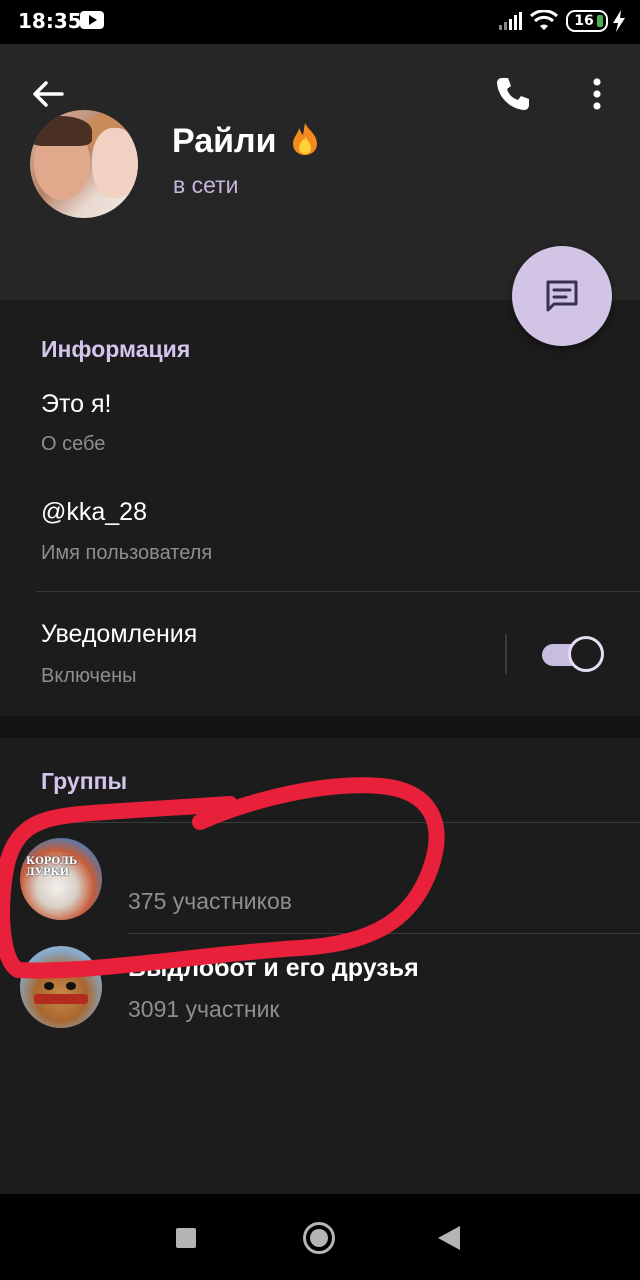  Describe the element at coordinates (92, 20) in the screenshot. I see `youtube-icon` at that location.